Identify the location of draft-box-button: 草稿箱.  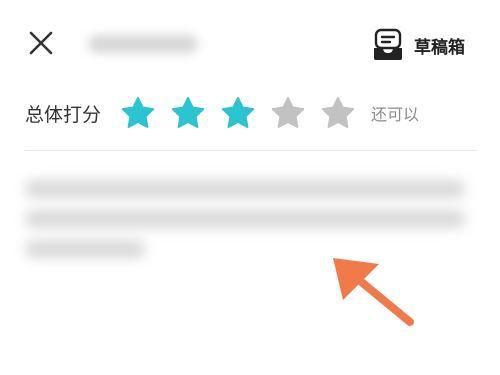
(418, 45).